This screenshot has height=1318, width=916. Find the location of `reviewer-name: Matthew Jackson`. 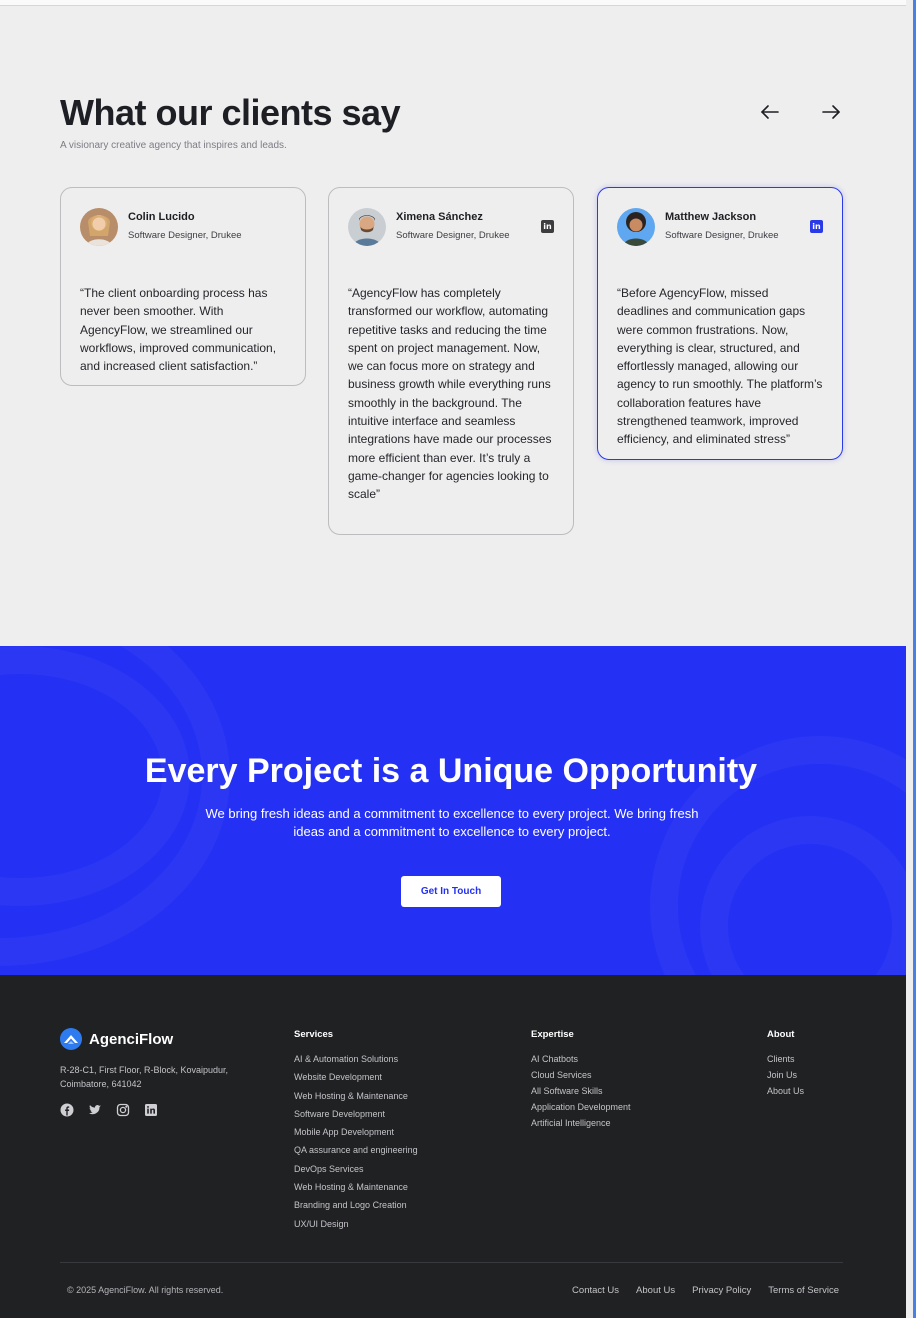

reviewer-name: Matthew Jackson is located at coordinates (711, 217).